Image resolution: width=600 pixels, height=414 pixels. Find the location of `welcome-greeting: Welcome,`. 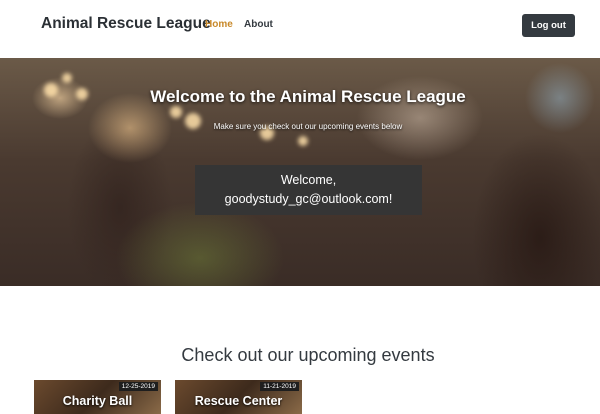

welcome-greeting: Welcome, is located at coordinates (308, 180).